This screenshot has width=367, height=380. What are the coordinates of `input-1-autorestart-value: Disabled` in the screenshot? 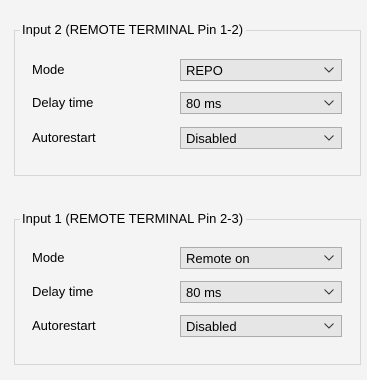 It's located at (211, 326).